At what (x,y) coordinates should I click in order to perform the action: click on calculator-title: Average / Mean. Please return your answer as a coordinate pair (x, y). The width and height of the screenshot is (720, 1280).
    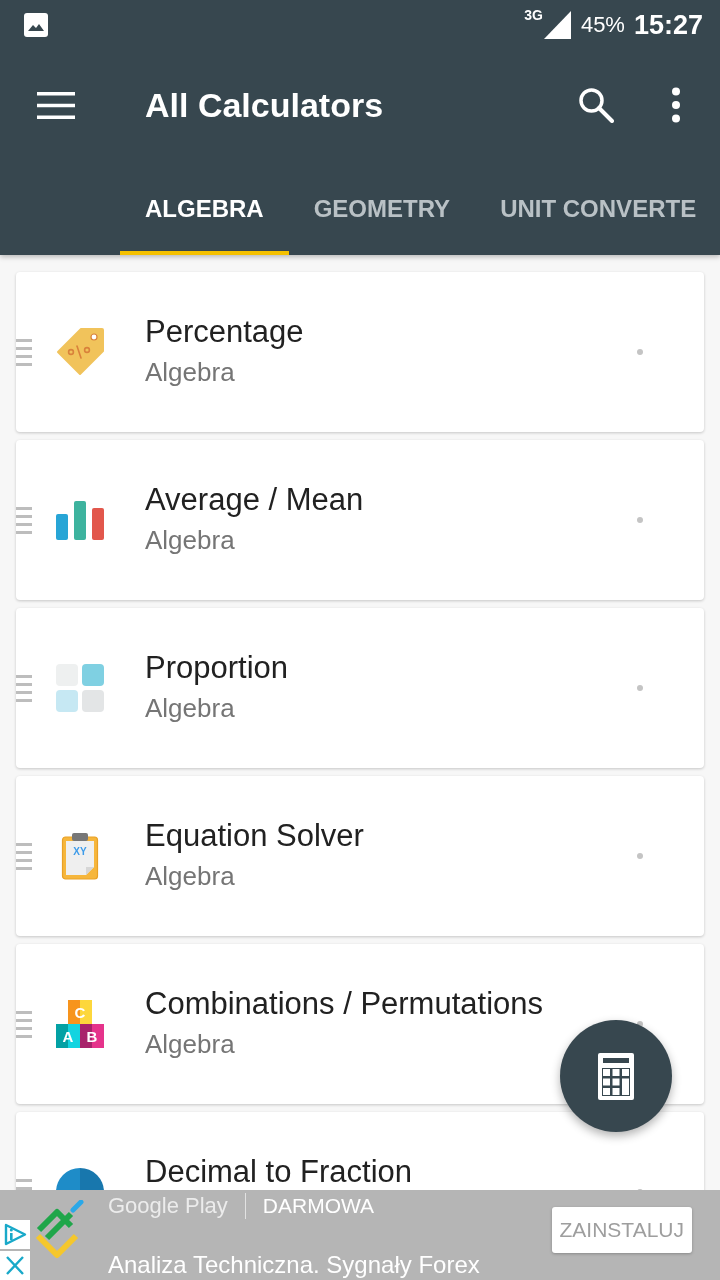
    Looking at the image, I should click on (255, 500).